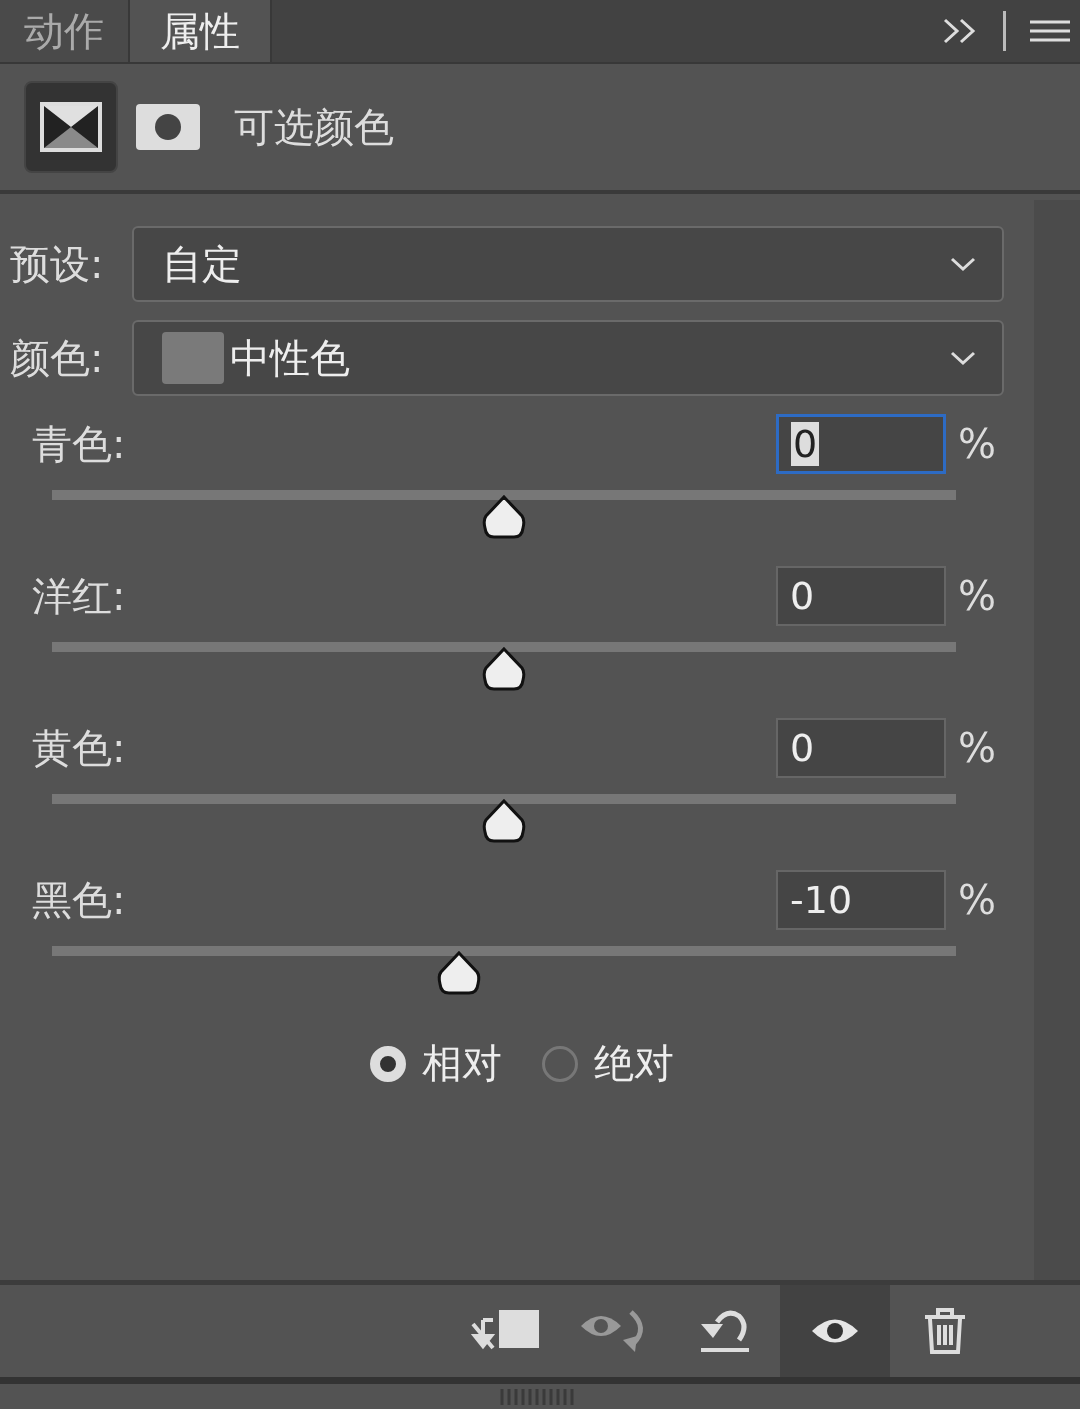  What do you see at coordinates (79, 444) in the screenshot?
I see `slider-label: 青色:` at bounding box center [79, 444].